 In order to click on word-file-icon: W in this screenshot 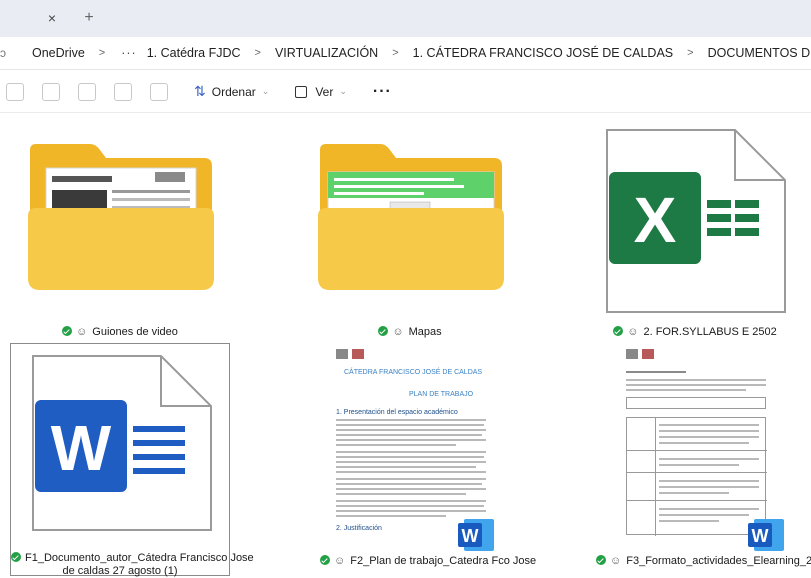, I will do `click(122, 443)`.